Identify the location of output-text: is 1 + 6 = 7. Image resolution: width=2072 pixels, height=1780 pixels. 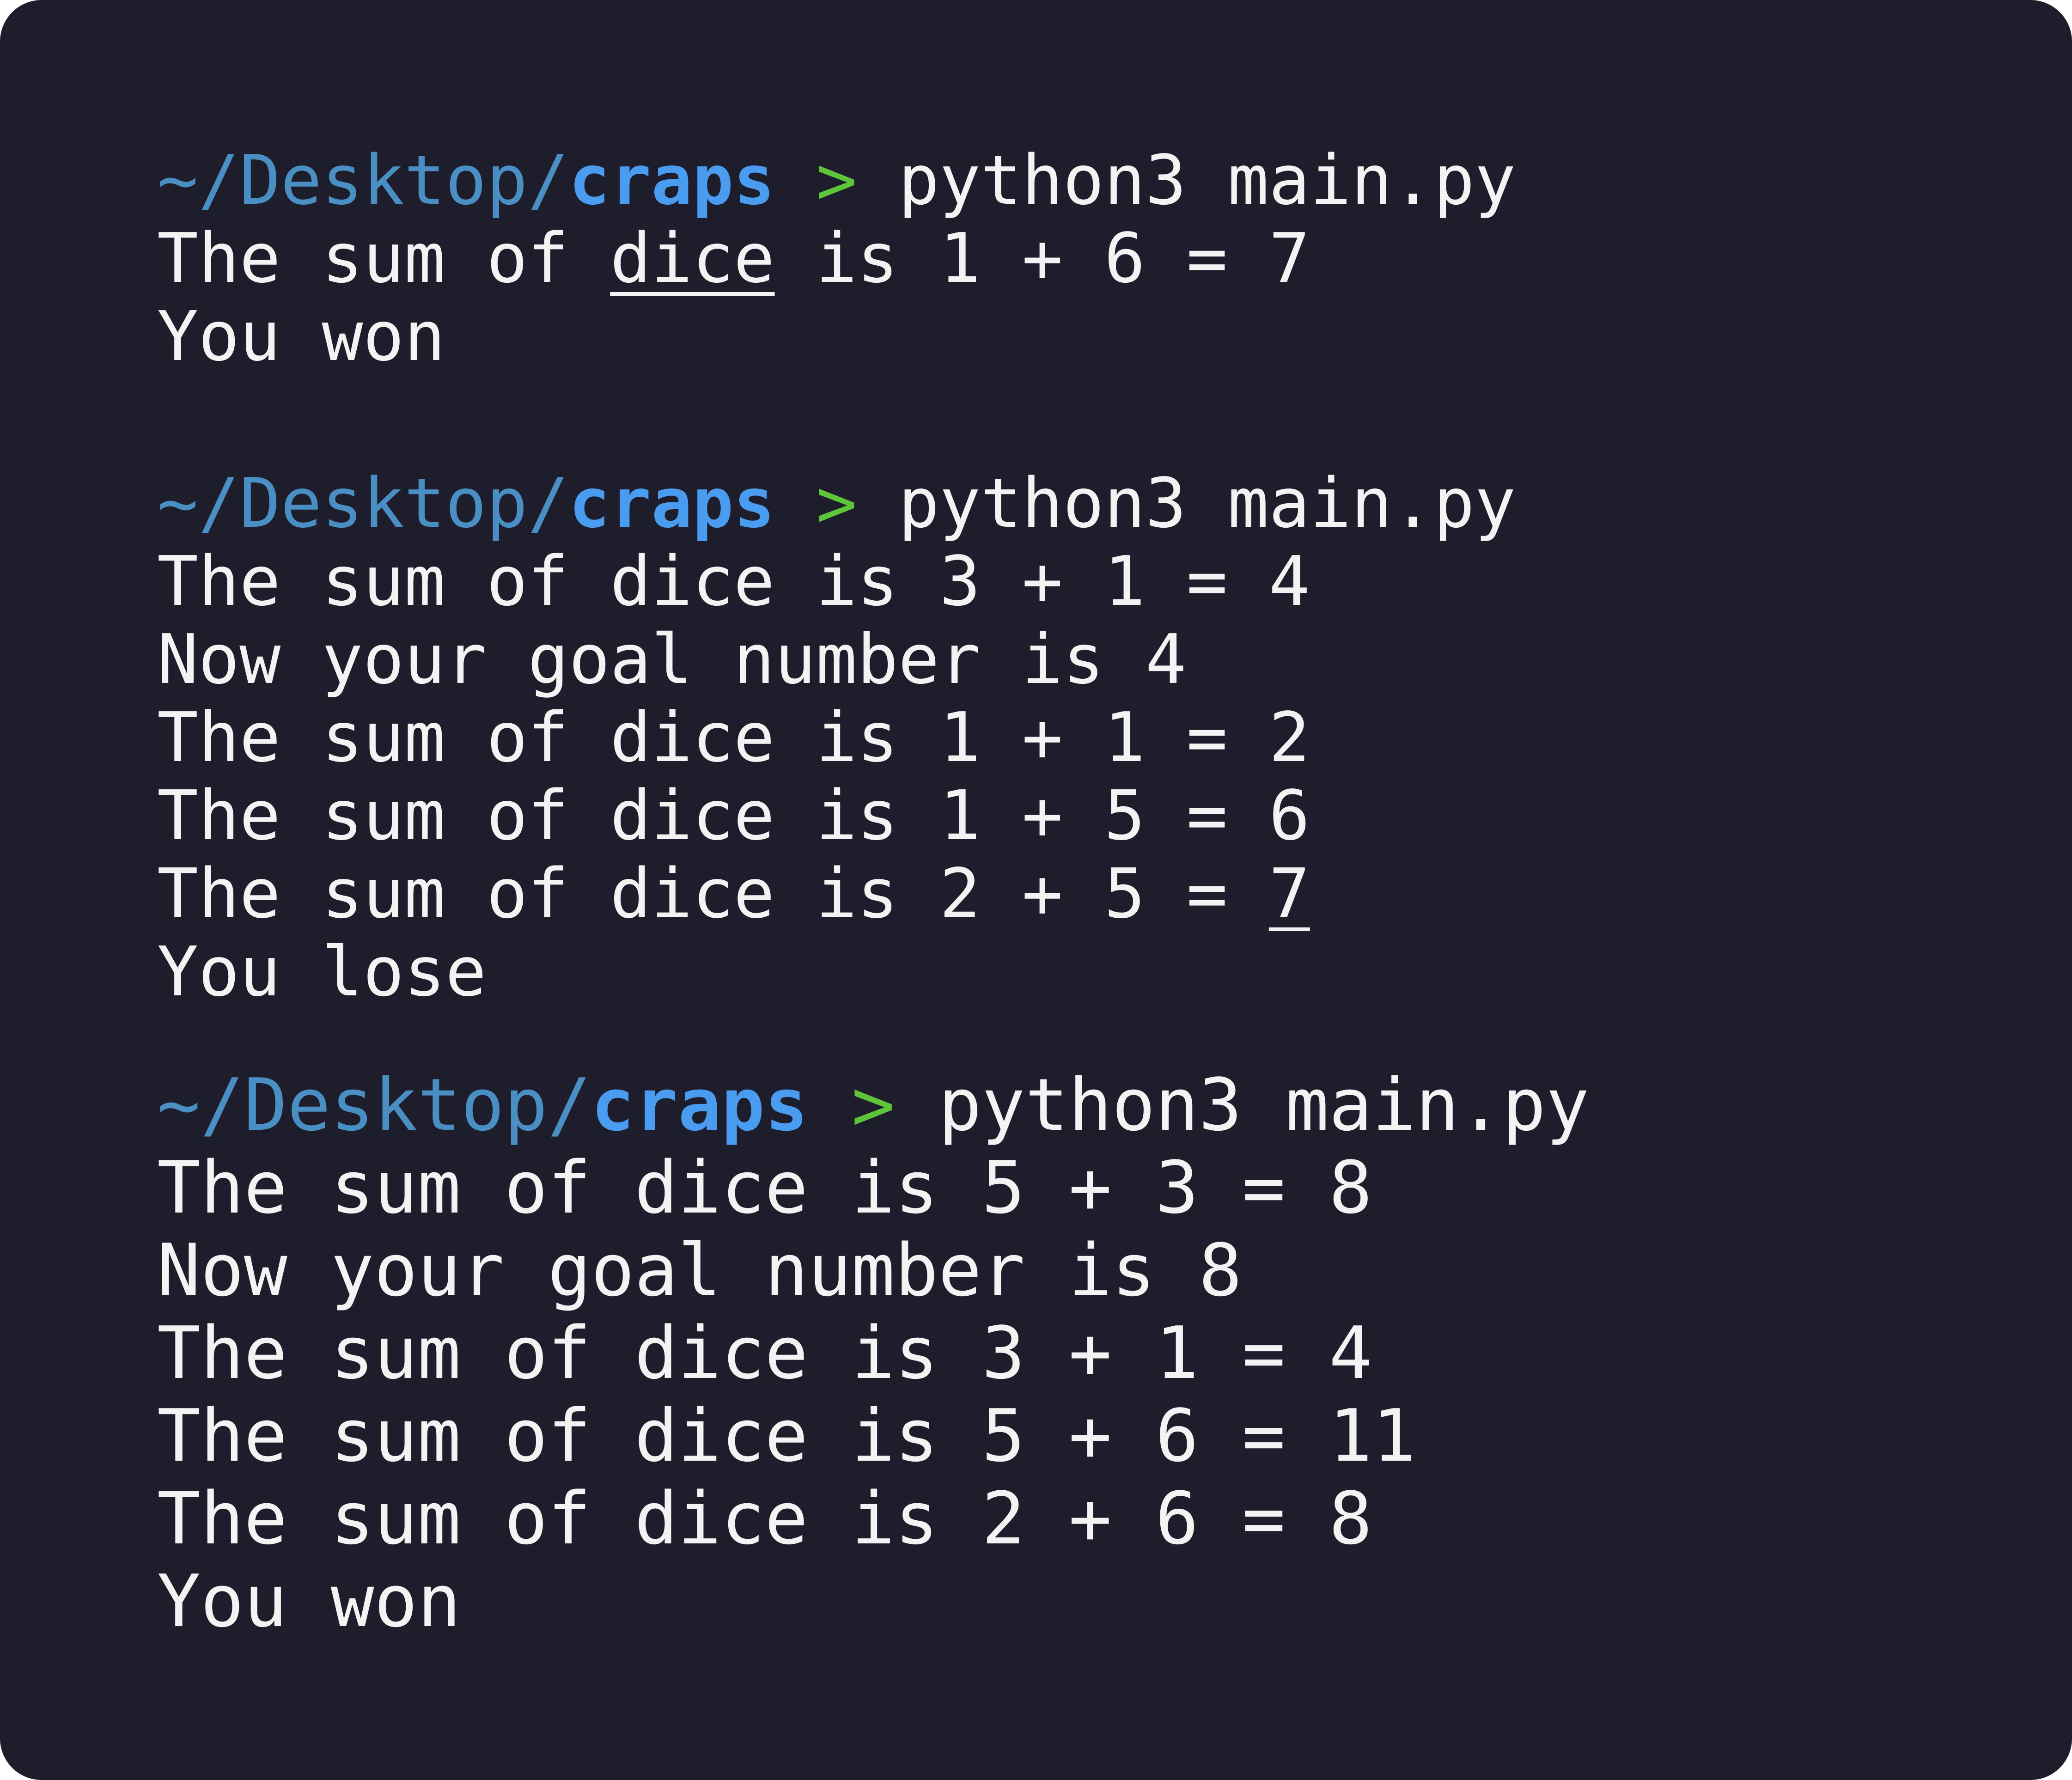
(1042, 258).